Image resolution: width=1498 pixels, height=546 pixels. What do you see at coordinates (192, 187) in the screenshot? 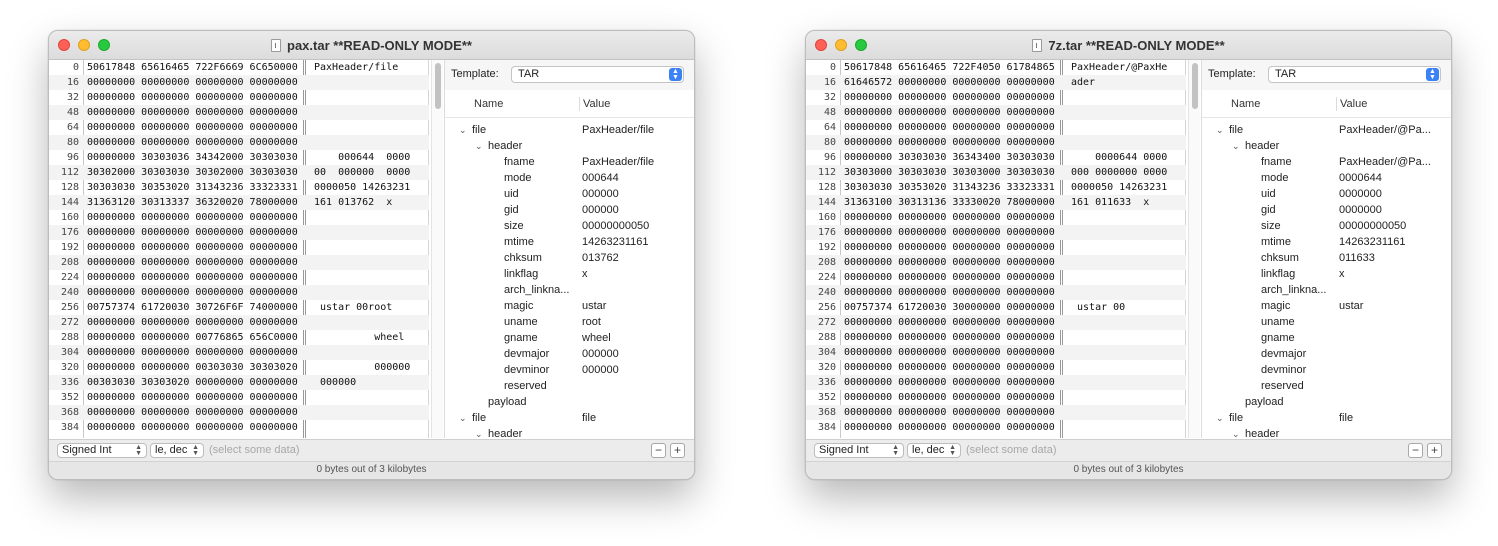
I see `hex-bytes: 30303030 30353020 31343236 33323331` at bounding box center [192, 187].